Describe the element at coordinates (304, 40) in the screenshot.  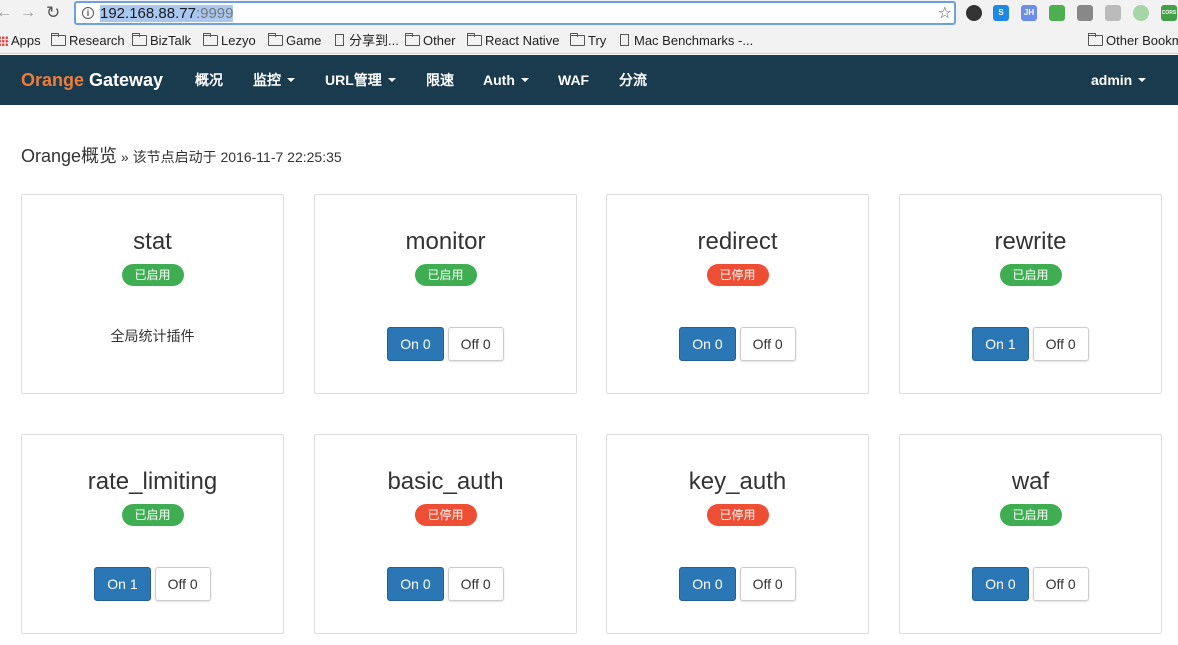
I see `bookmark-label: Game` at that location.